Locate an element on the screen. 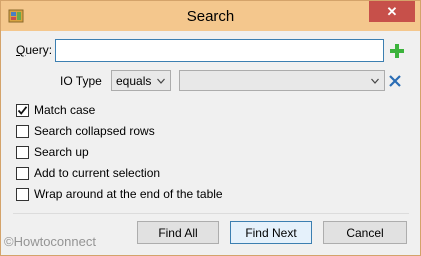 The image size is (421, 256). cancel-button: Cancel is located at coordinates (365, 232).